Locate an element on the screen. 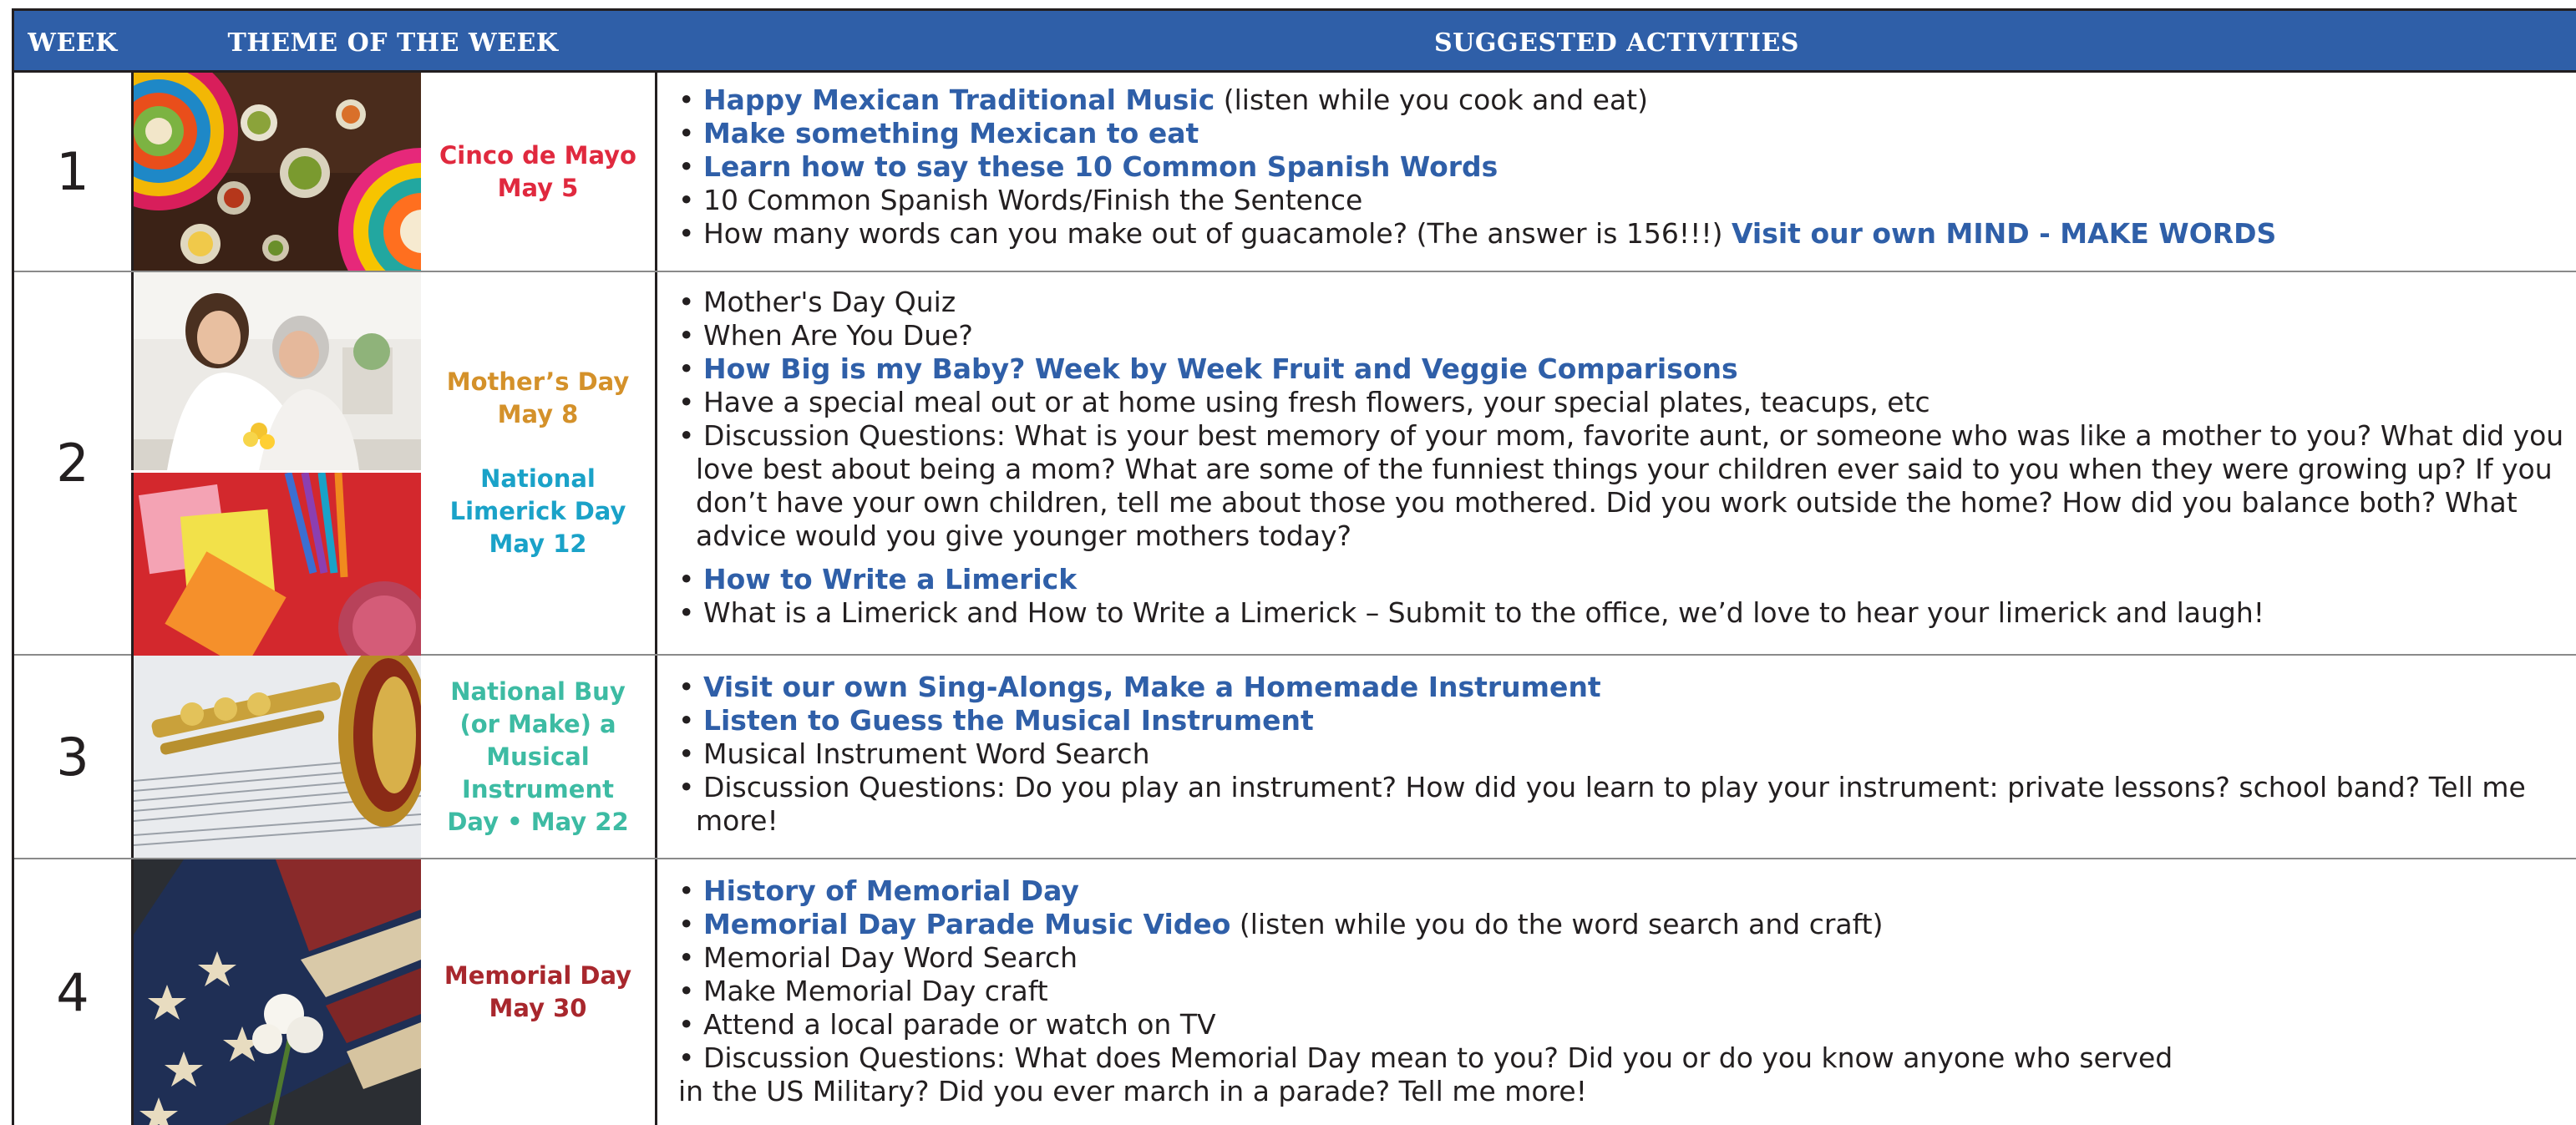 This screenshot has width=2576, height=1125. activity-link: Make something Mexican to eat is located at coordinates (951, 133).